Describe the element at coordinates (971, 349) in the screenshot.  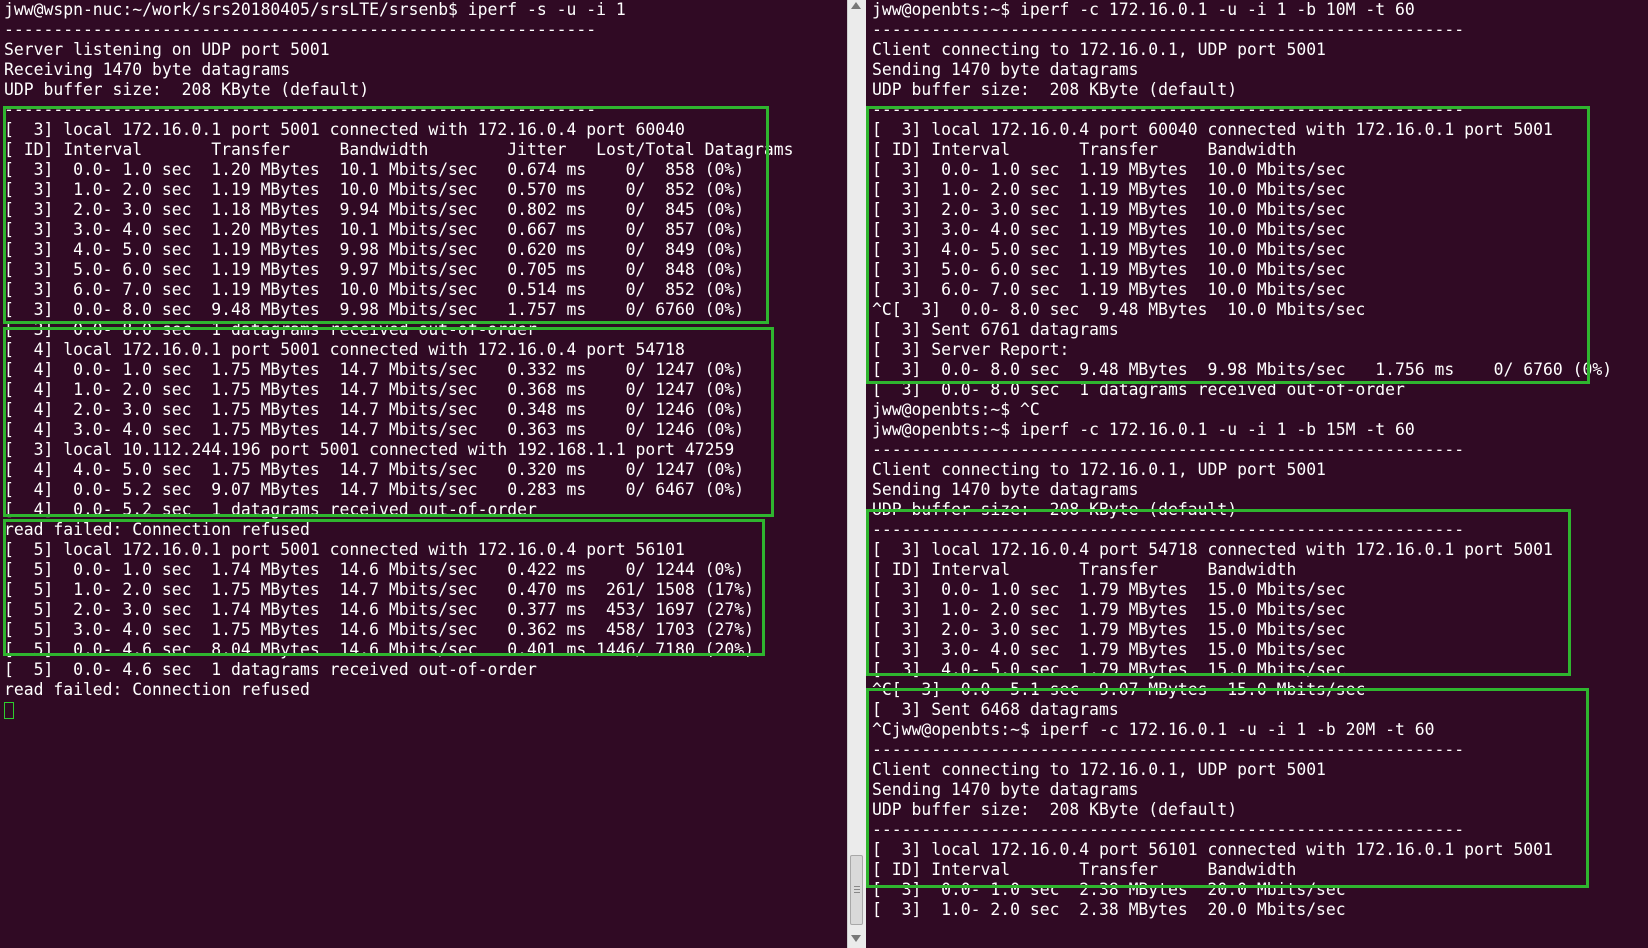
I see `terminal-line: [ 3] Server Report:` at that location.